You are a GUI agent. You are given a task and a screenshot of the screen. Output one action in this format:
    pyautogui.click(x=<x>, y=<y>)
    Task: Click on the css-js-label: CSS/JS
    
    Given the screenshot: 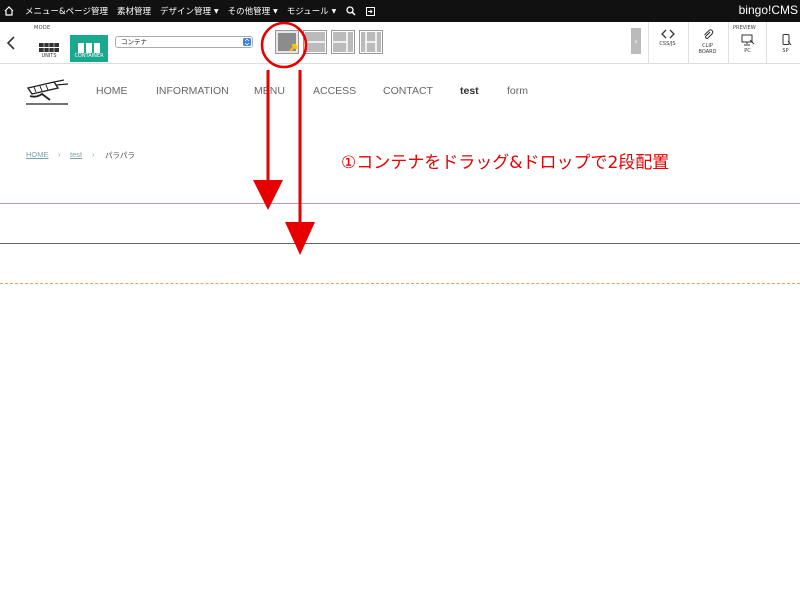 What is the action you would take?
    pyautogui.click(x=667, y=44)
    